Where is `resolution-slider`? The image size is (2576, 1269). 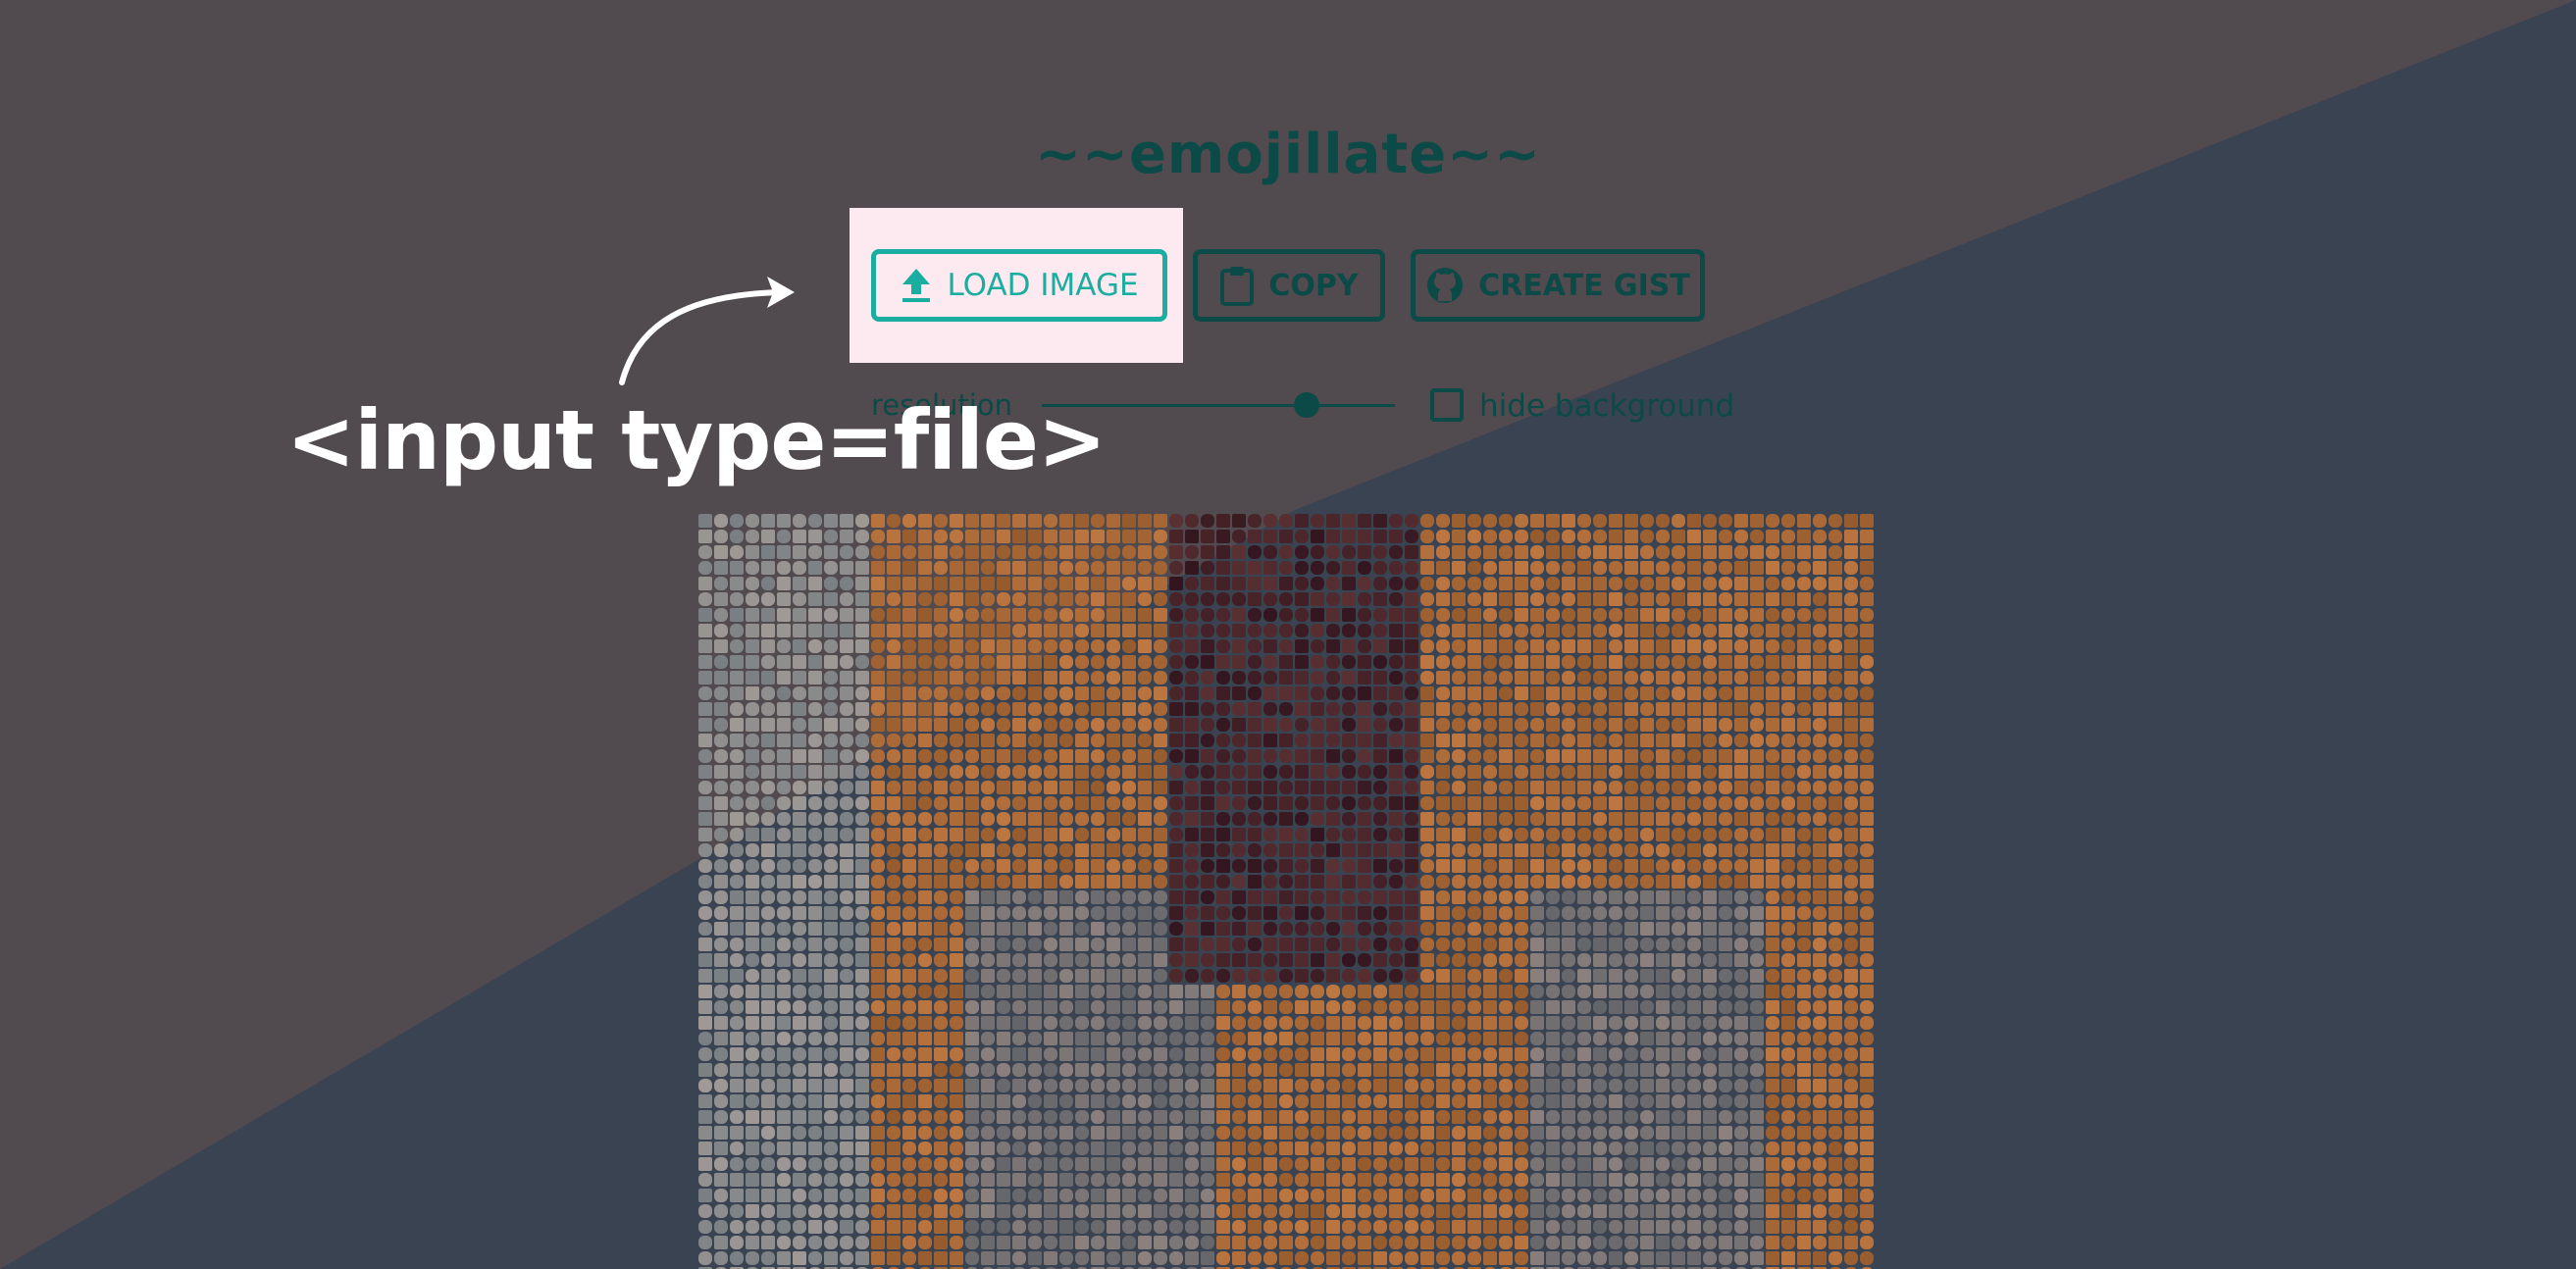
resolution-slider is located at coordinates (1218, 405).